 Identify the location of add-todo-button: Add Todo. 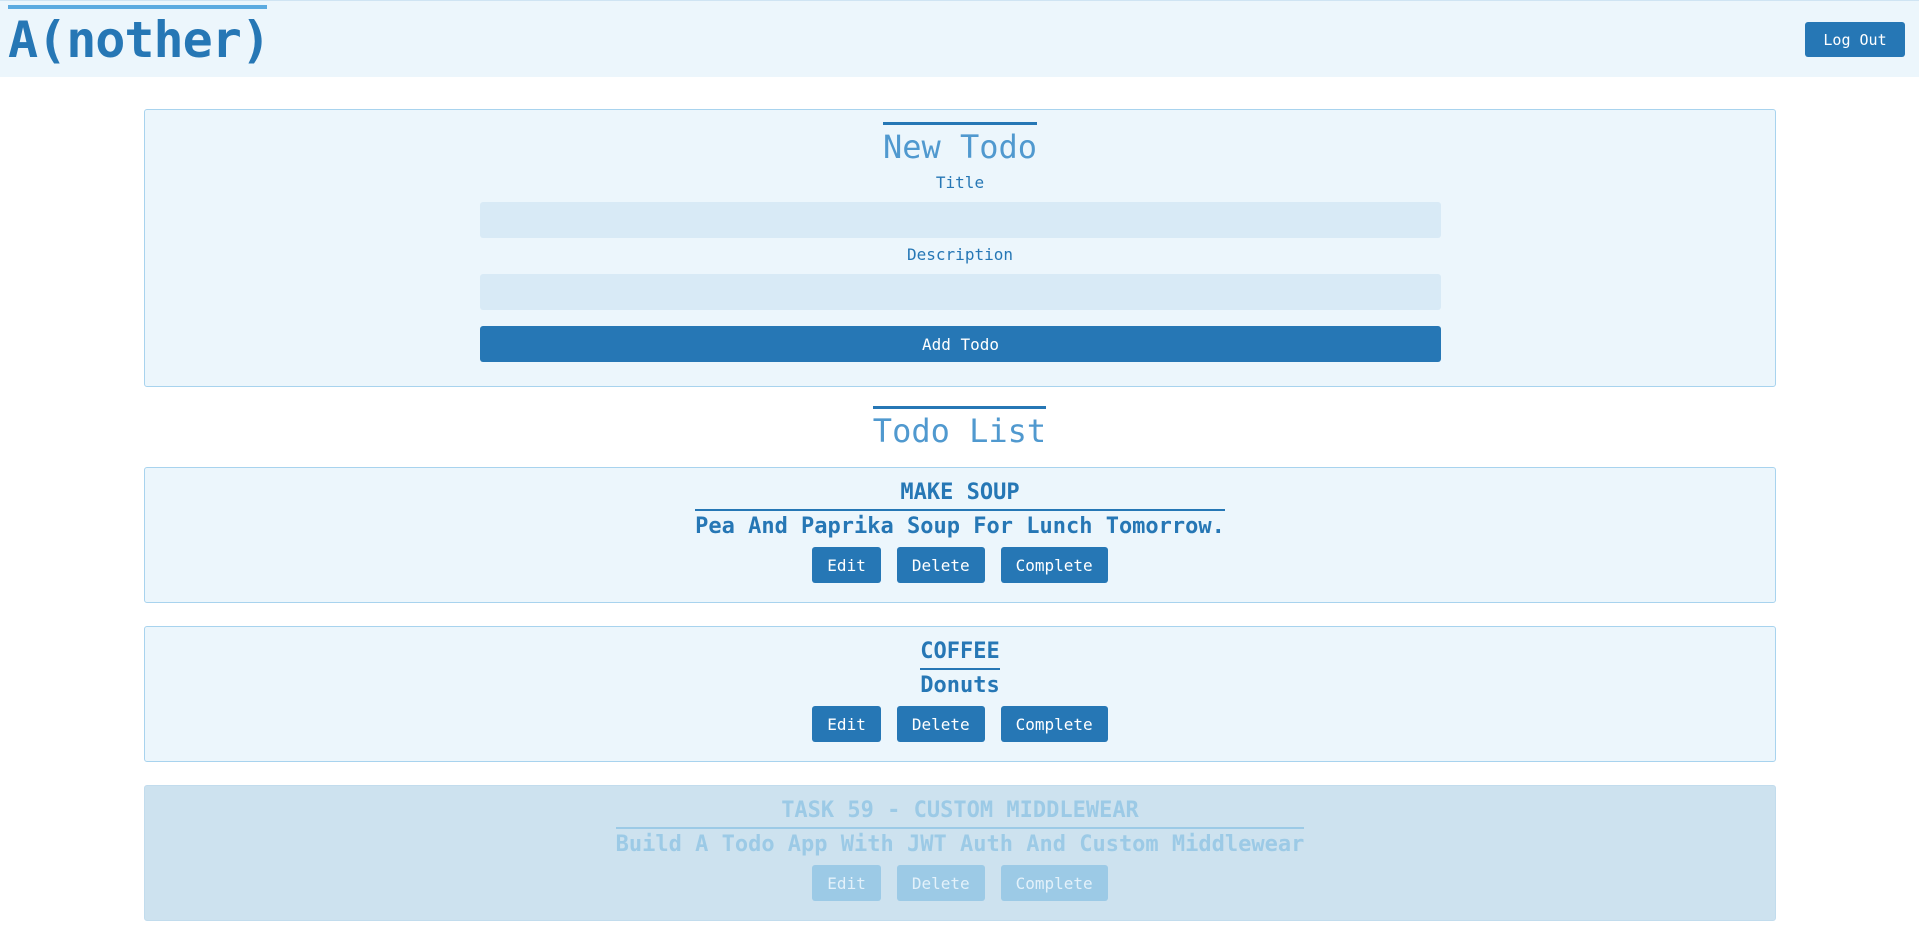
(960, 344).